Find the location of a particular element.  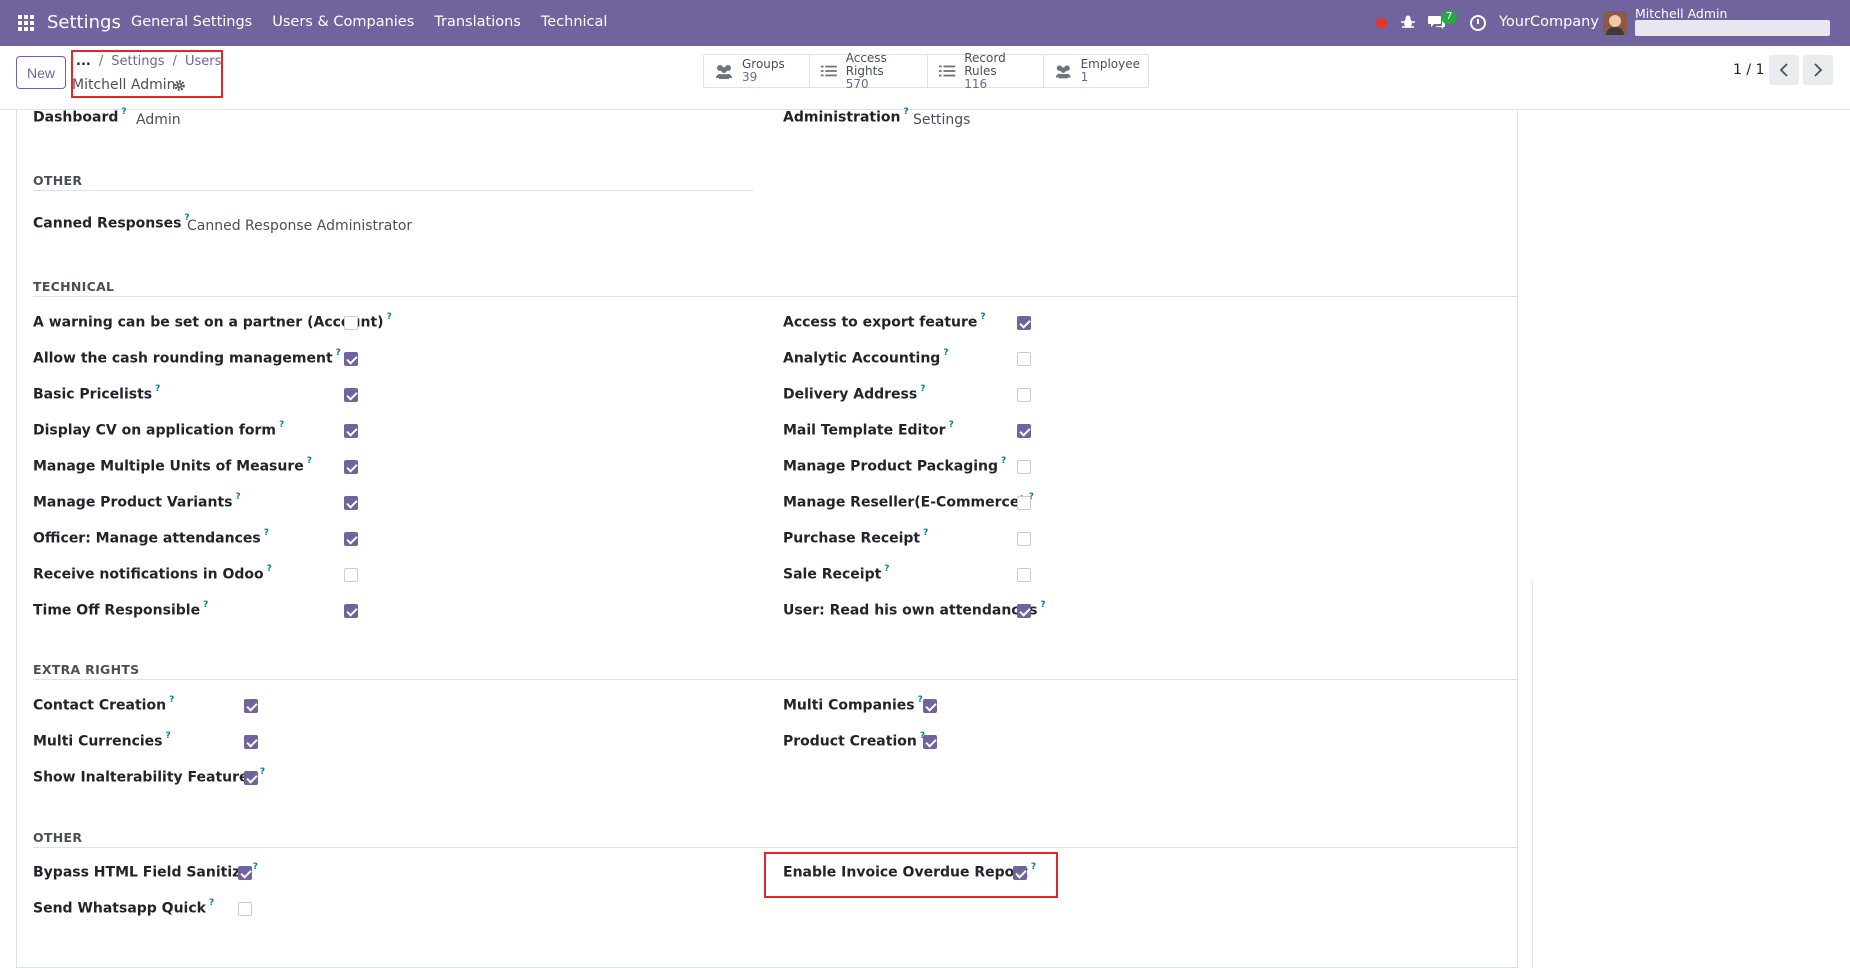

smart-button-count: 39 is located at coordinates (750, 77).